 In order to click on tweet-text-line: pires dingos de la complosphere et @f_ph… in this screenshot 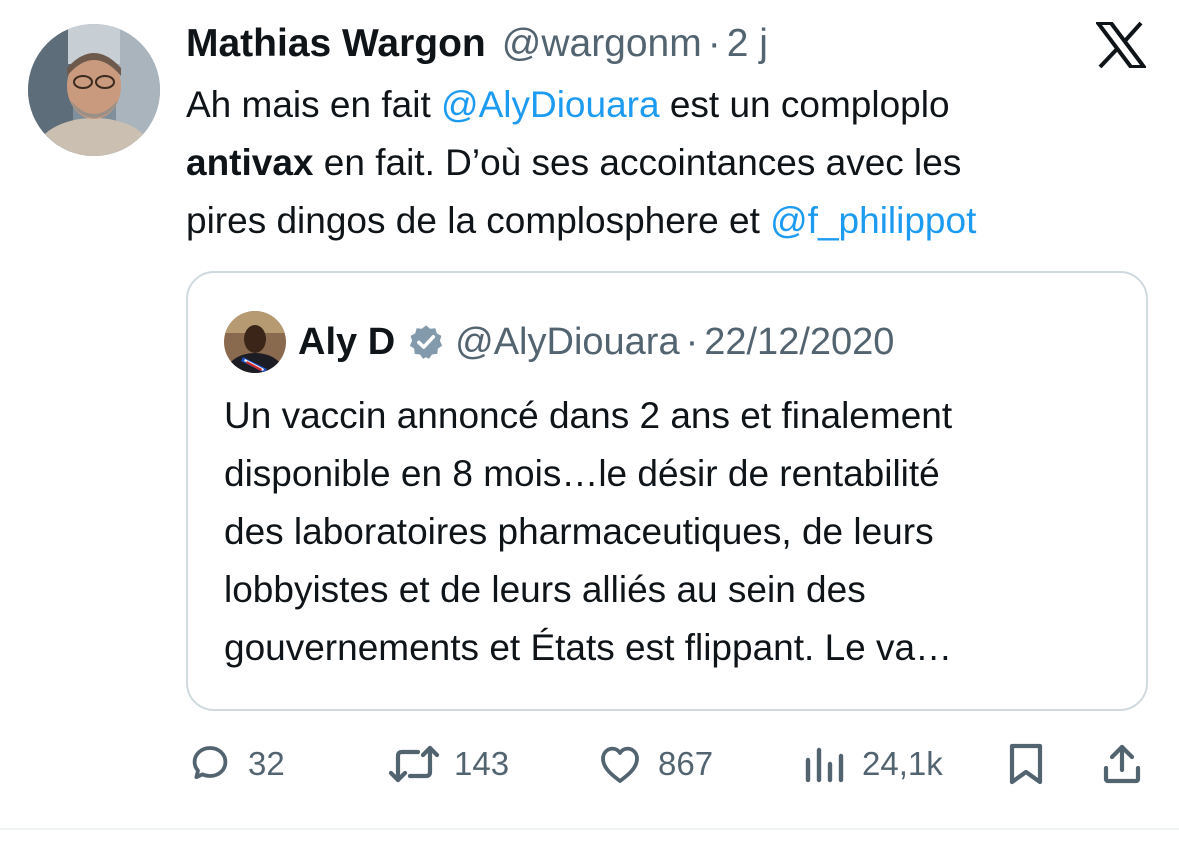, I will do `click(581, 220)`.